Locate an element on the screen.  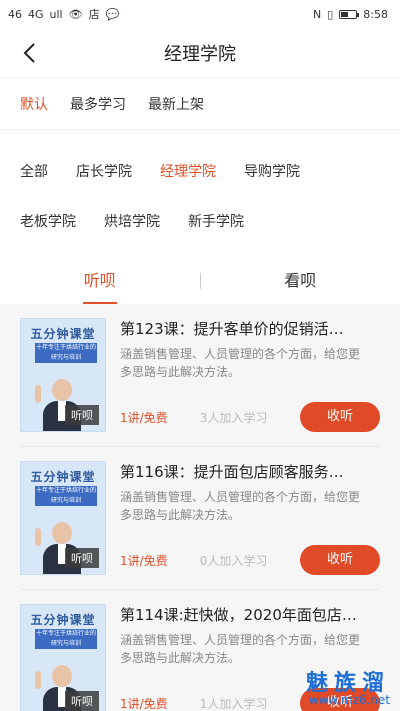
network-type-icon: 4G is located at coordinates (36, 14).